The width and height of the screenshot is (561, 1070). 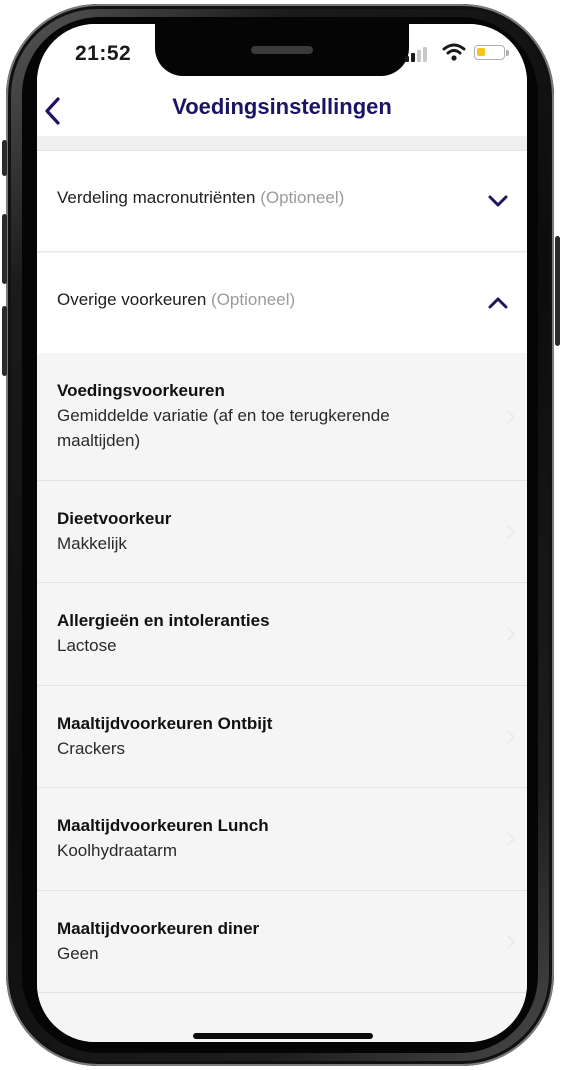 I want to click on accordion-label: Verdeling macronutriënten, so click(x=156, y=197).